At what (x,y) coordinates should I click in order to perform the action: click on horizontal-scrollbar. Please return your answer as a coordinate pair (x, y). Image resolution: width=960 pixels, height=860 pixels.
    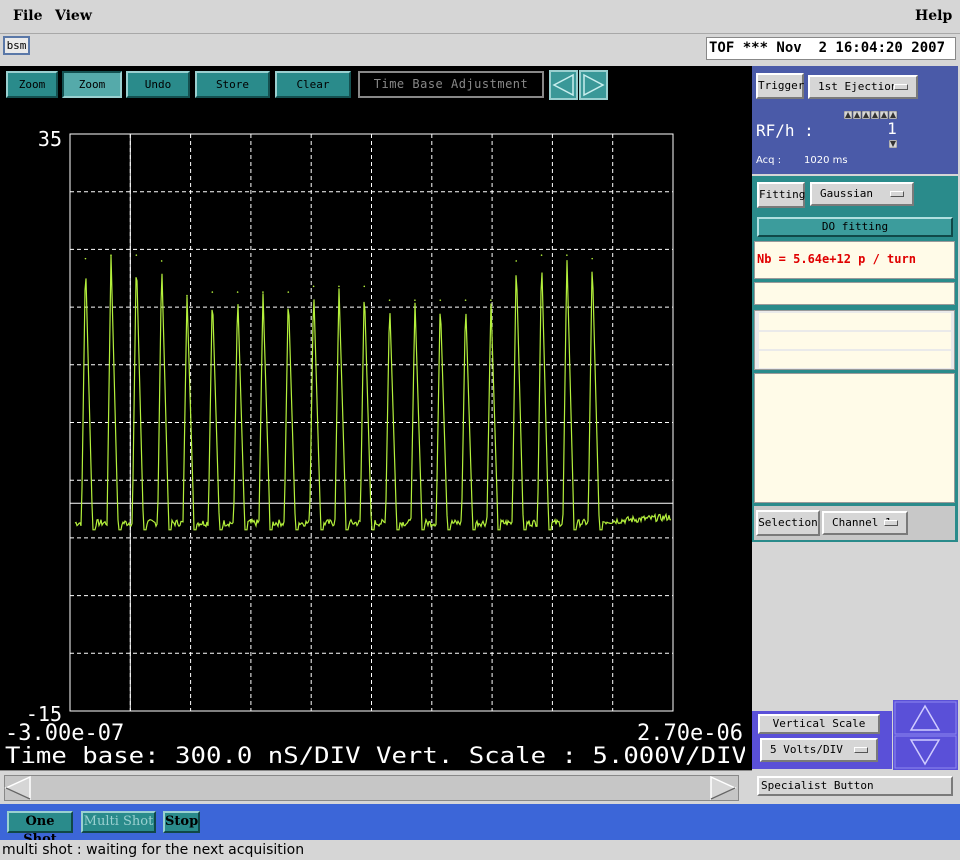
    Looking at the image, I should click on (376, 786).